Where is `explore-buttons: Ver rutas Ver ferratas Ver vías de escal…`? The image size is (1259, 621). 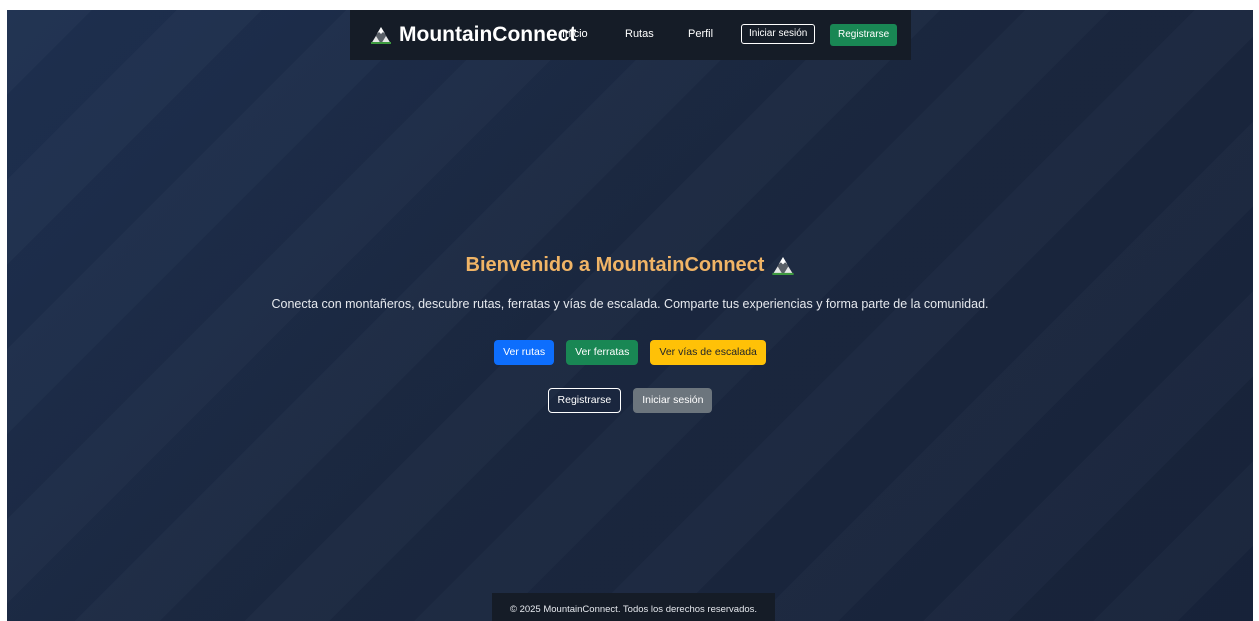 explore-buttons: Ver rutas Ver ferratas Ver vías de escal… is located at coordinates (630, 352).